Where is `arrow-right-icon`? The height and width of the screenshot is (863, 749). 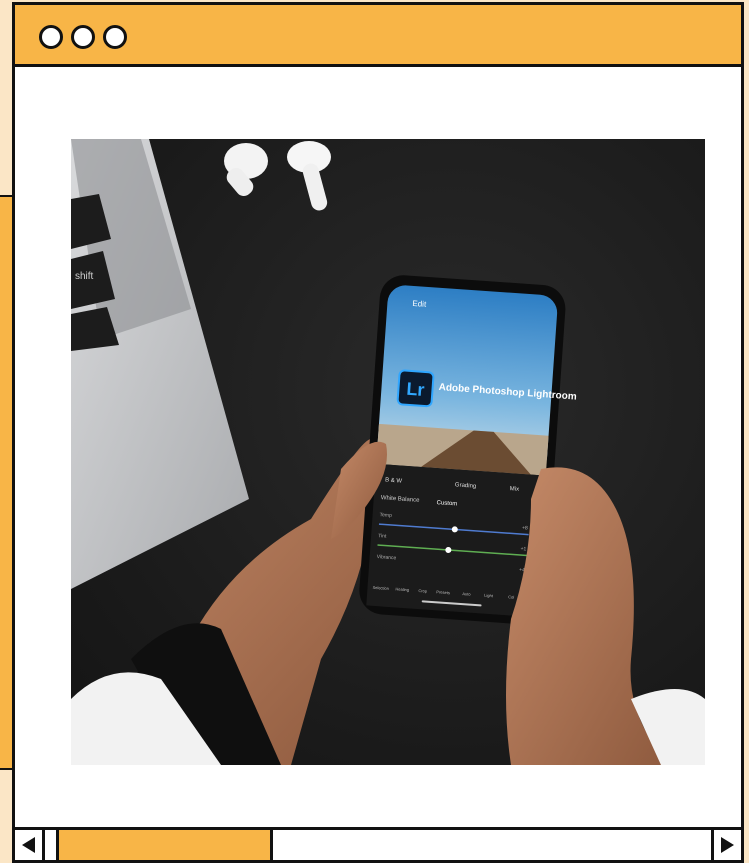
arrow-right-icon is located at coordinates (727, 845).